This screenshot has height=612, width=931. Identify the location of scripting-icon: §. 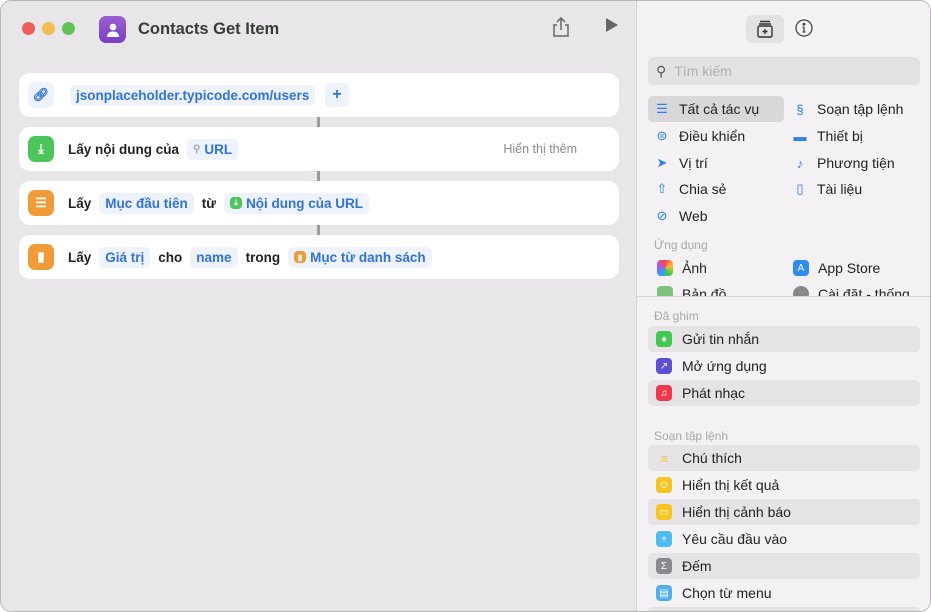
(800, 109).